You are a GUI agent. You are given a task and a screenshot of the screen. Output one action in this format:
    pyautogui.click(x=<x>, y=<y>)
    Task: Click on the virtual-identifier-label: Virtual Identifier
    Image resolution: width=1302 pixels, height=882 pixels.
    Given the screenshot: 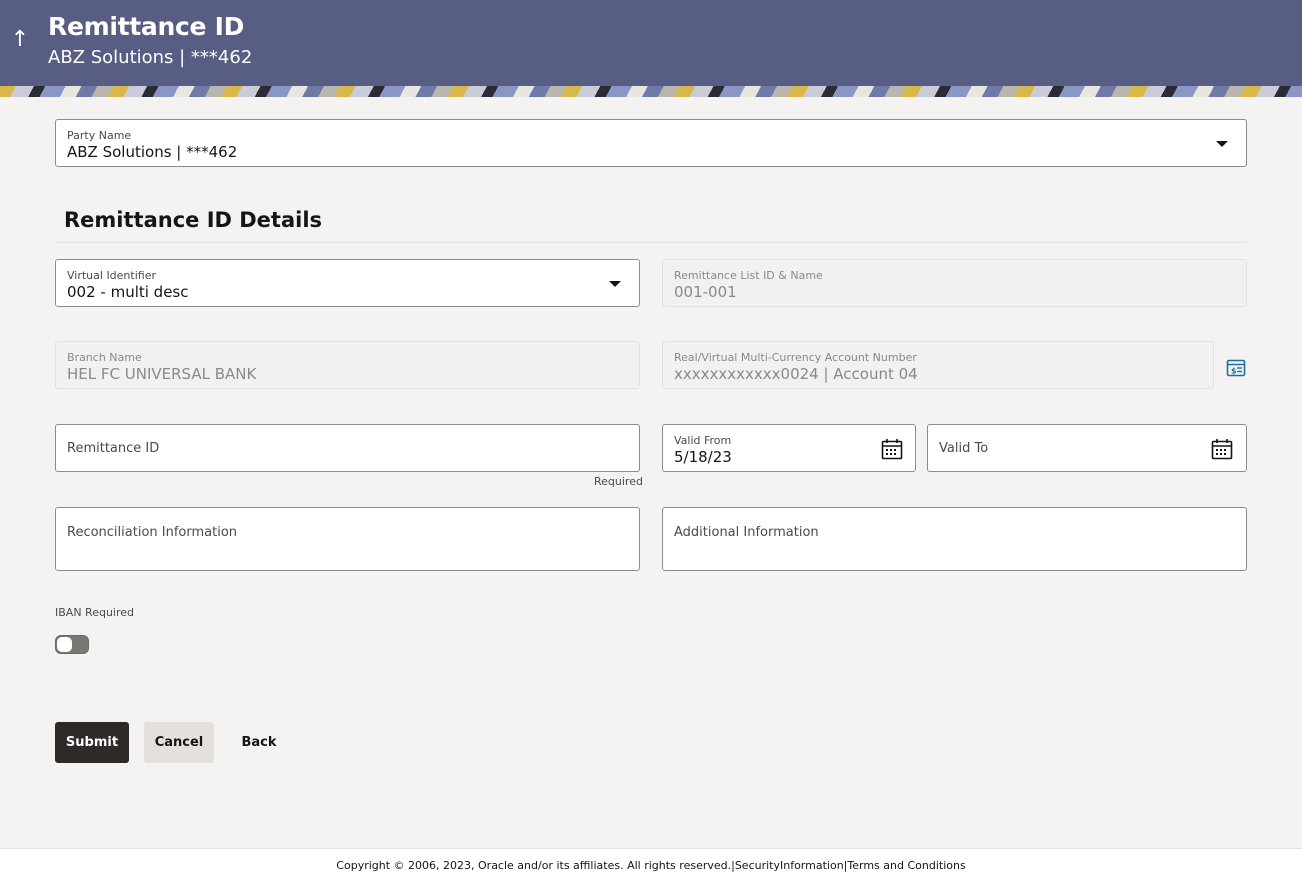 What is the action you would take?
    pyautogui.click(x=111, y=275)
    